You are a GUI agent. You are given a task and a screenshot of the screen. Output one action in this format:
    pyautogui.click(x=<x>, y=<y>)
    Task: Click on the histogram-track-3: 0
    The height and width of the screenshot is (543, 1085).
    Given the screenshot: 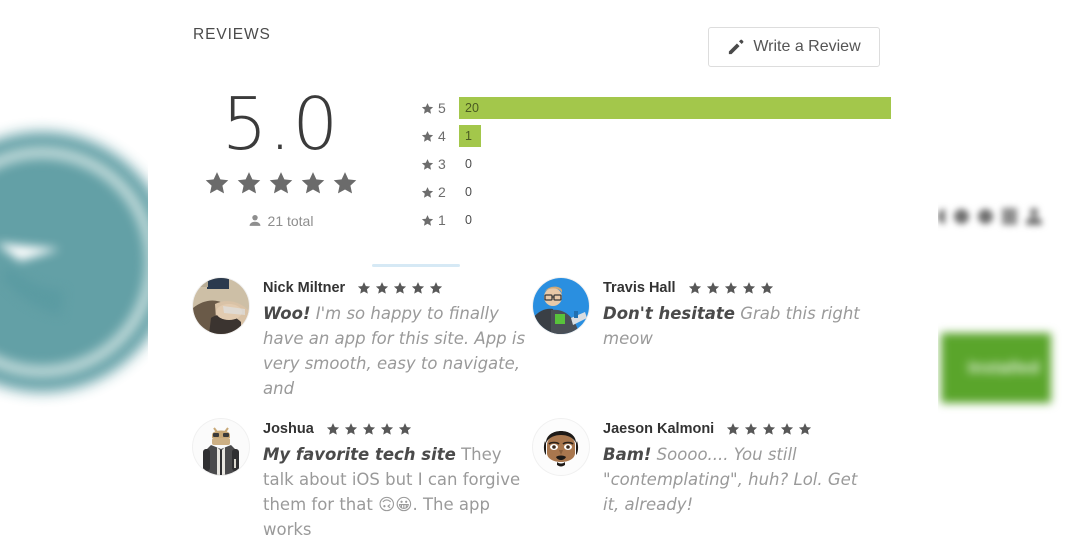 What is the action you would take?
    pyautogui.click(x=675, y=164)
    